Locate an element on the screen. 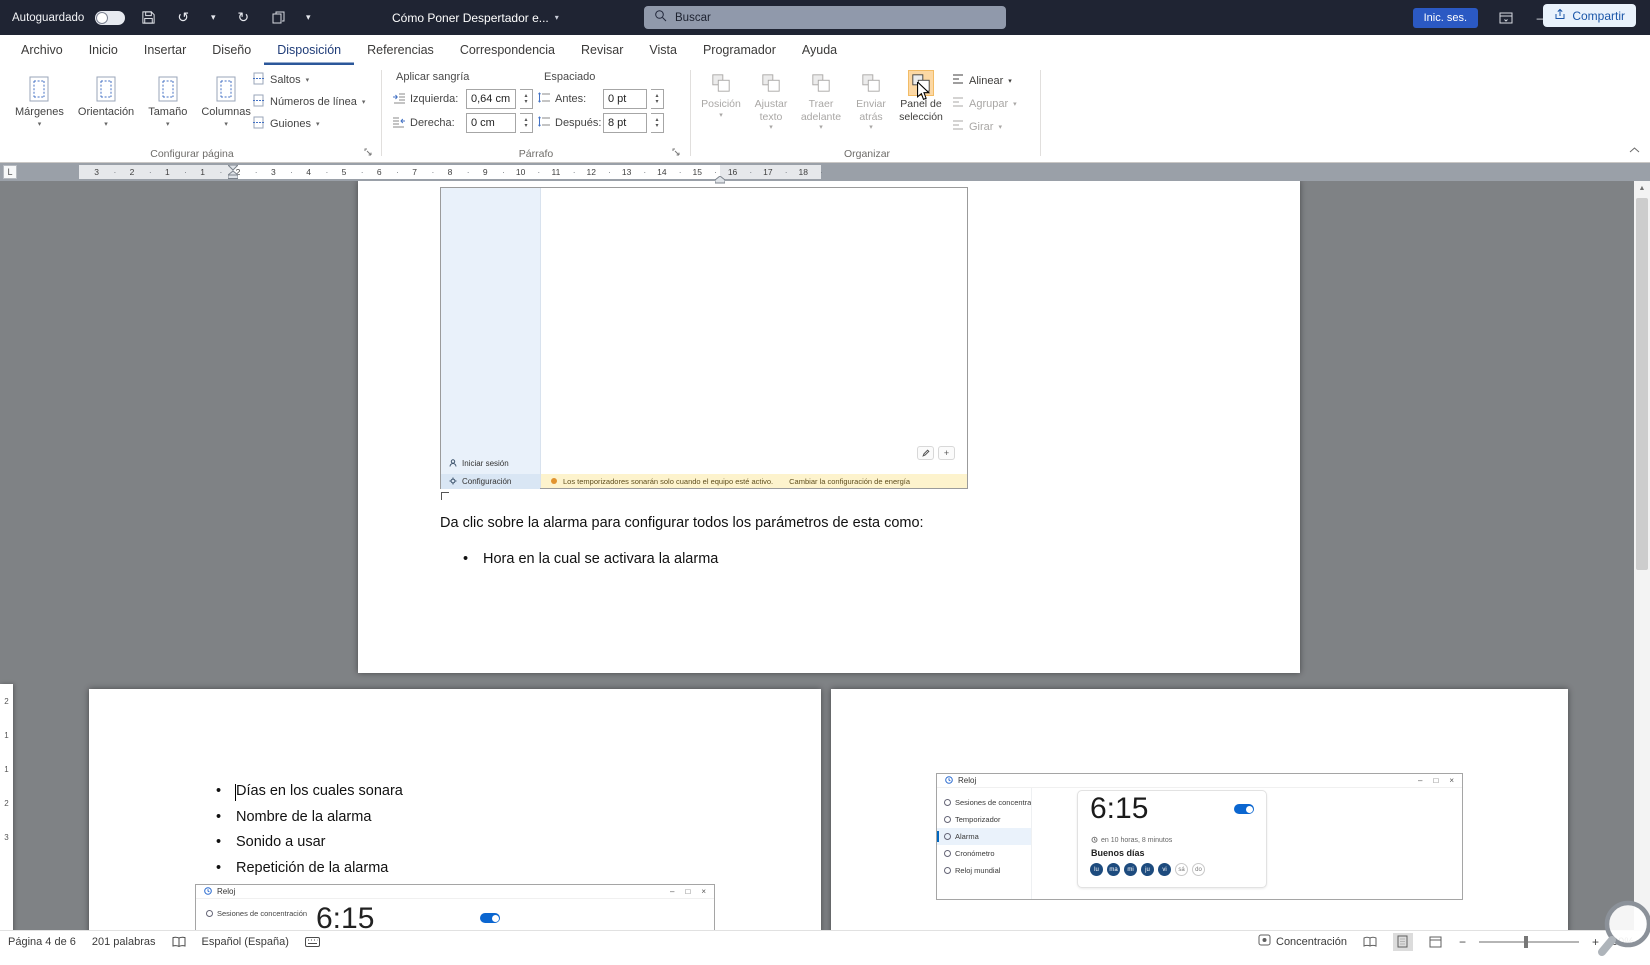 This screenshot has width=1650, height=965. bullet-item: Sonido a usar is located at coordinates (309, 847).